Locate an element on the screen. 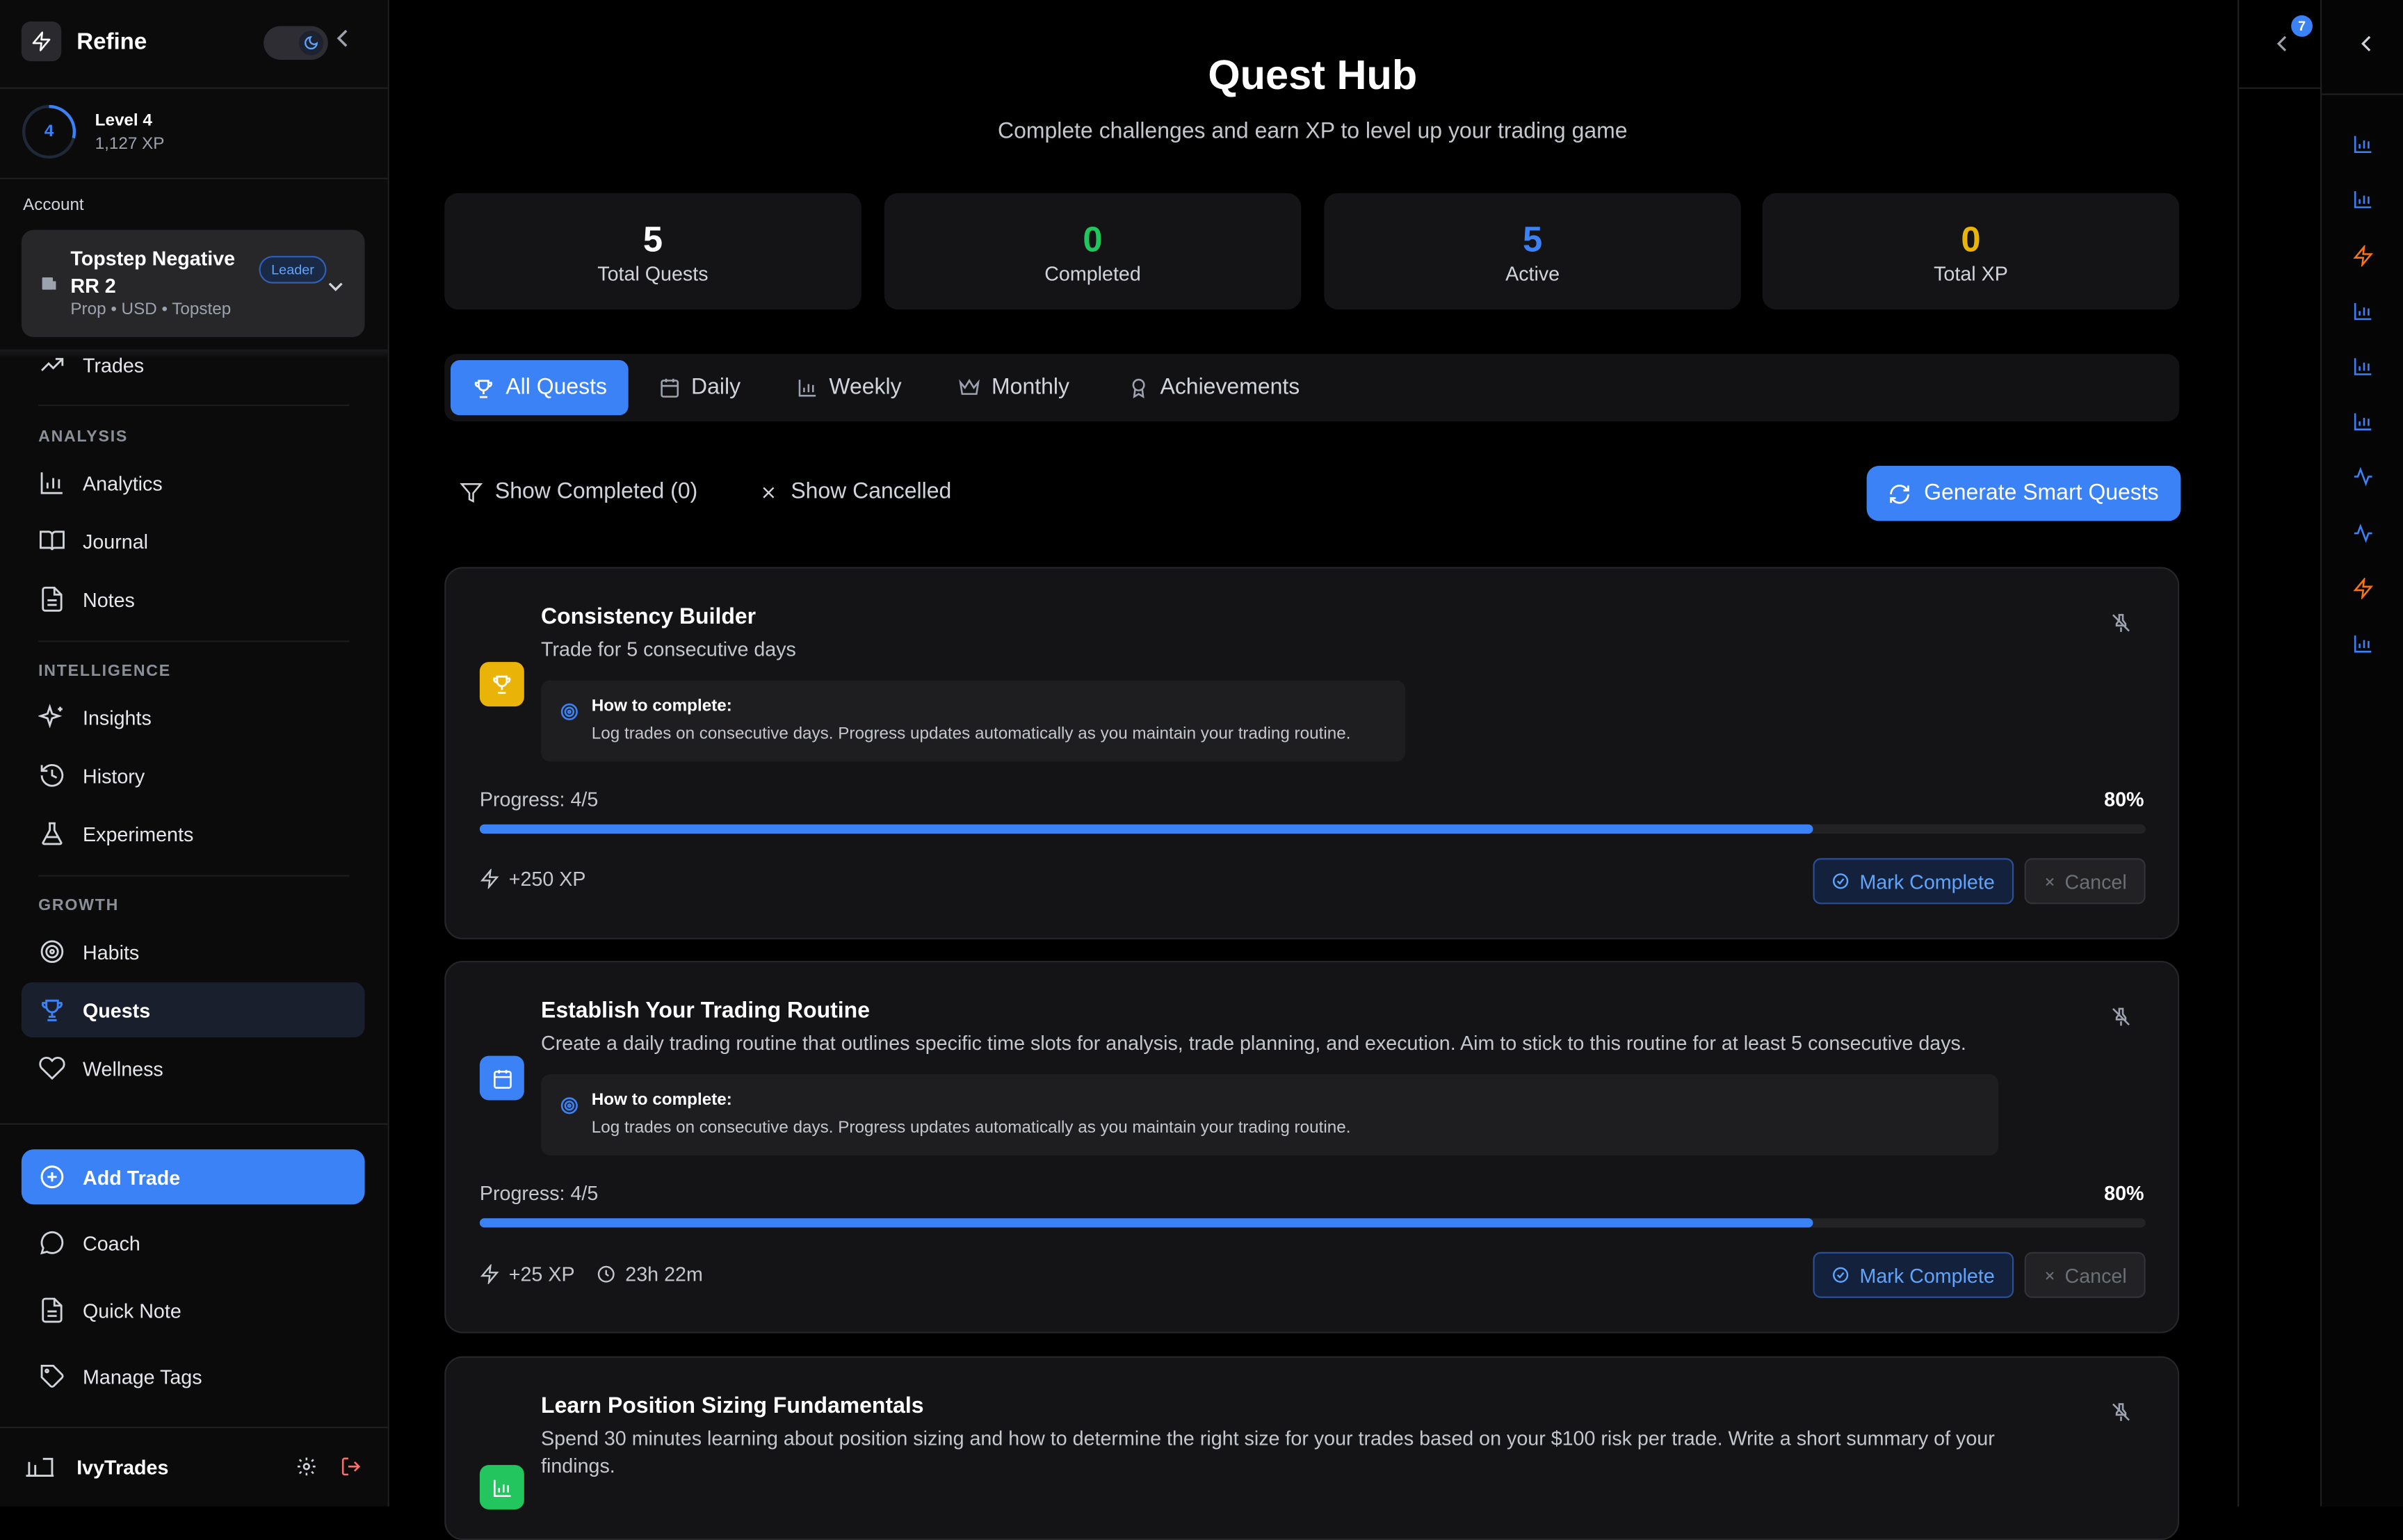  quest-title: Learn Position Sizing Fundamentals is located at coordinates (732, 1406).